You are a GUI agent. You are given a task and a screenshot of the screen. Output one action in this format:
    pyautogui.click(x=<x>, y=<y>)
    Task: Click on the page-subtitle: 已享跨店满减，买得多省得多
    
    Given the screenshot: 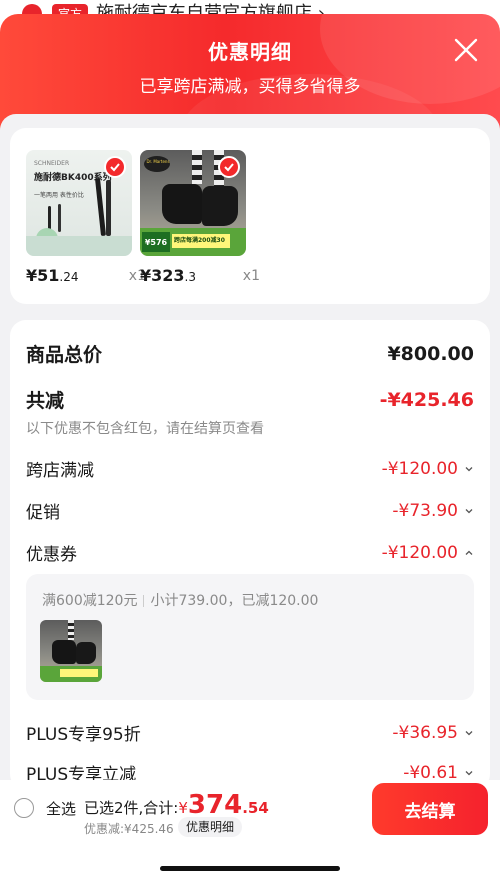 What is the action you would take?
    pyautogui.click(x=250, y=87)
    